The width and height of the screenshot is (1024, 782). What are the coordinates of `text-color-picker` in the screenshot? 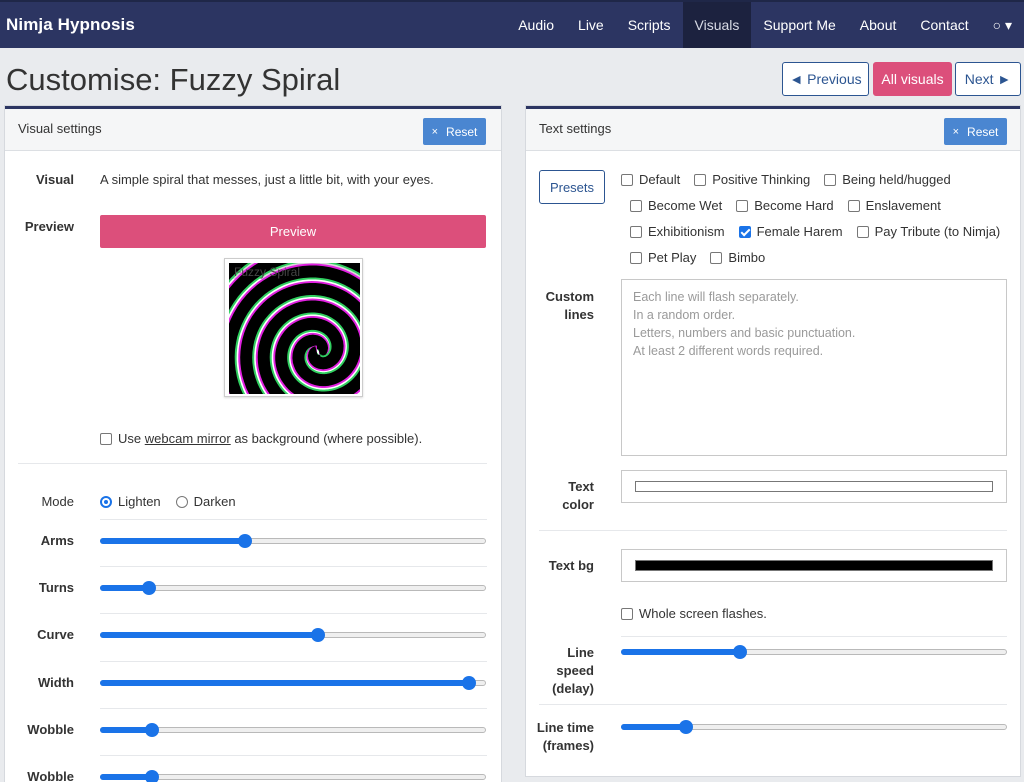 It's located at (814, 486).